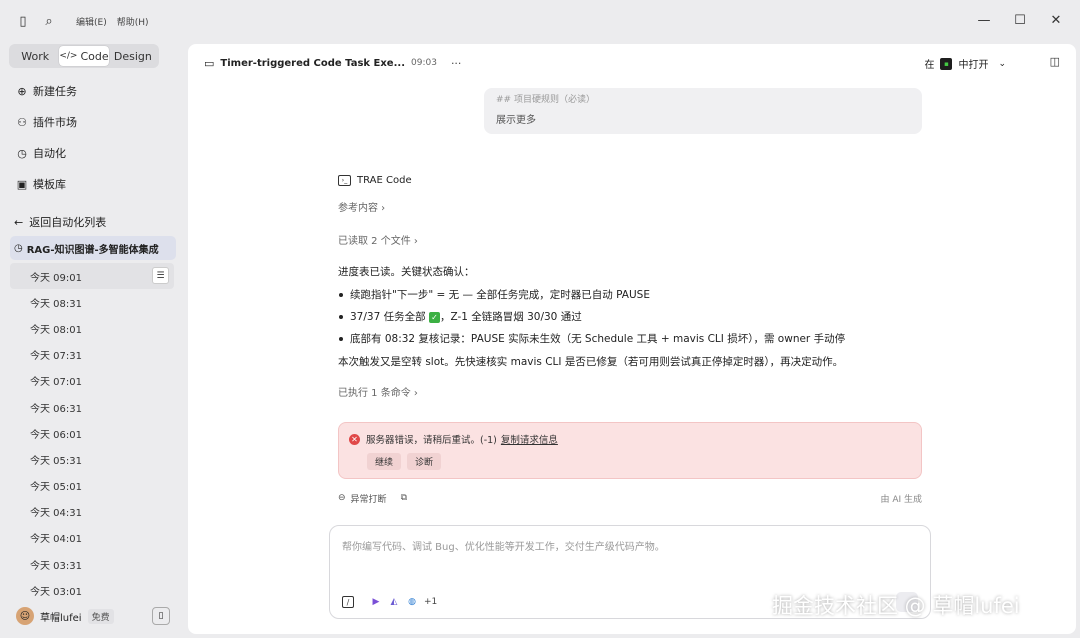  Describe the element at coordinates (56, 304) in the screenshot. I see `run-label: 今天 08:31` at that location.